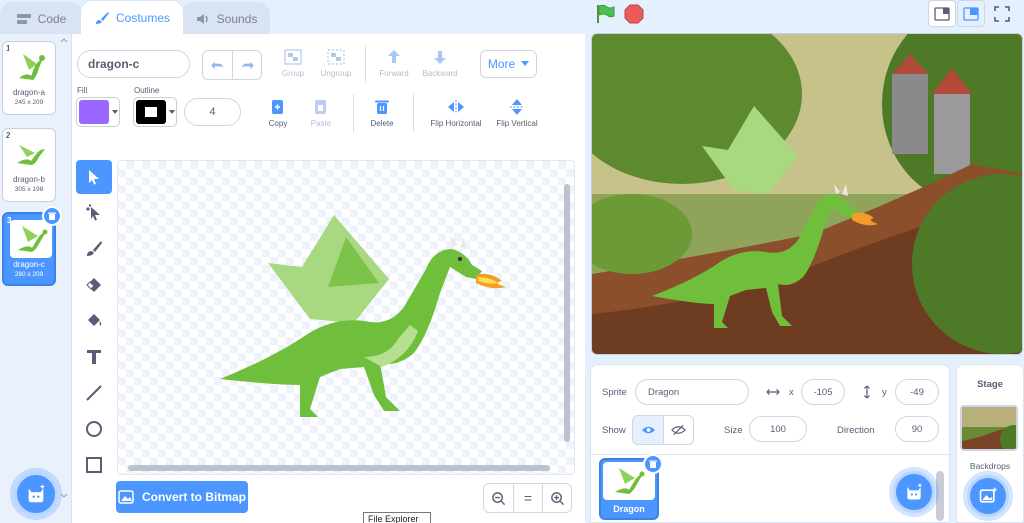  I want to click on copy-button: Copy, so click(278, 113).